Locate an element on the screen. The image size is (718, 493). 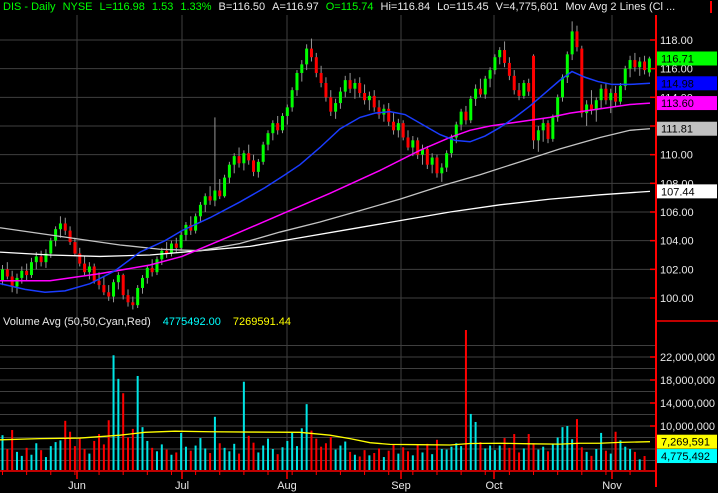
price-tick-label: 104.00 is located at coordinates (677, 242).